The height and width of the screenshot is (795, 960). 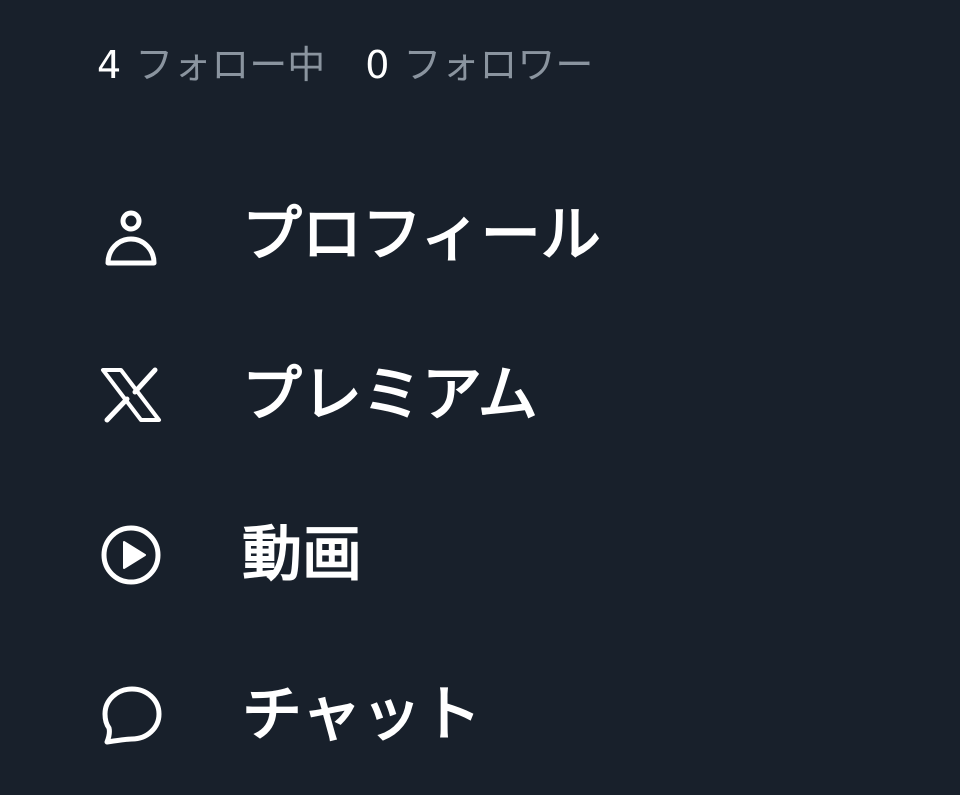 What do you see at coordinates (421, 235) in the screenshot?
I see `menu-label-profile: プロフィール` at bounding box center [421, 235].